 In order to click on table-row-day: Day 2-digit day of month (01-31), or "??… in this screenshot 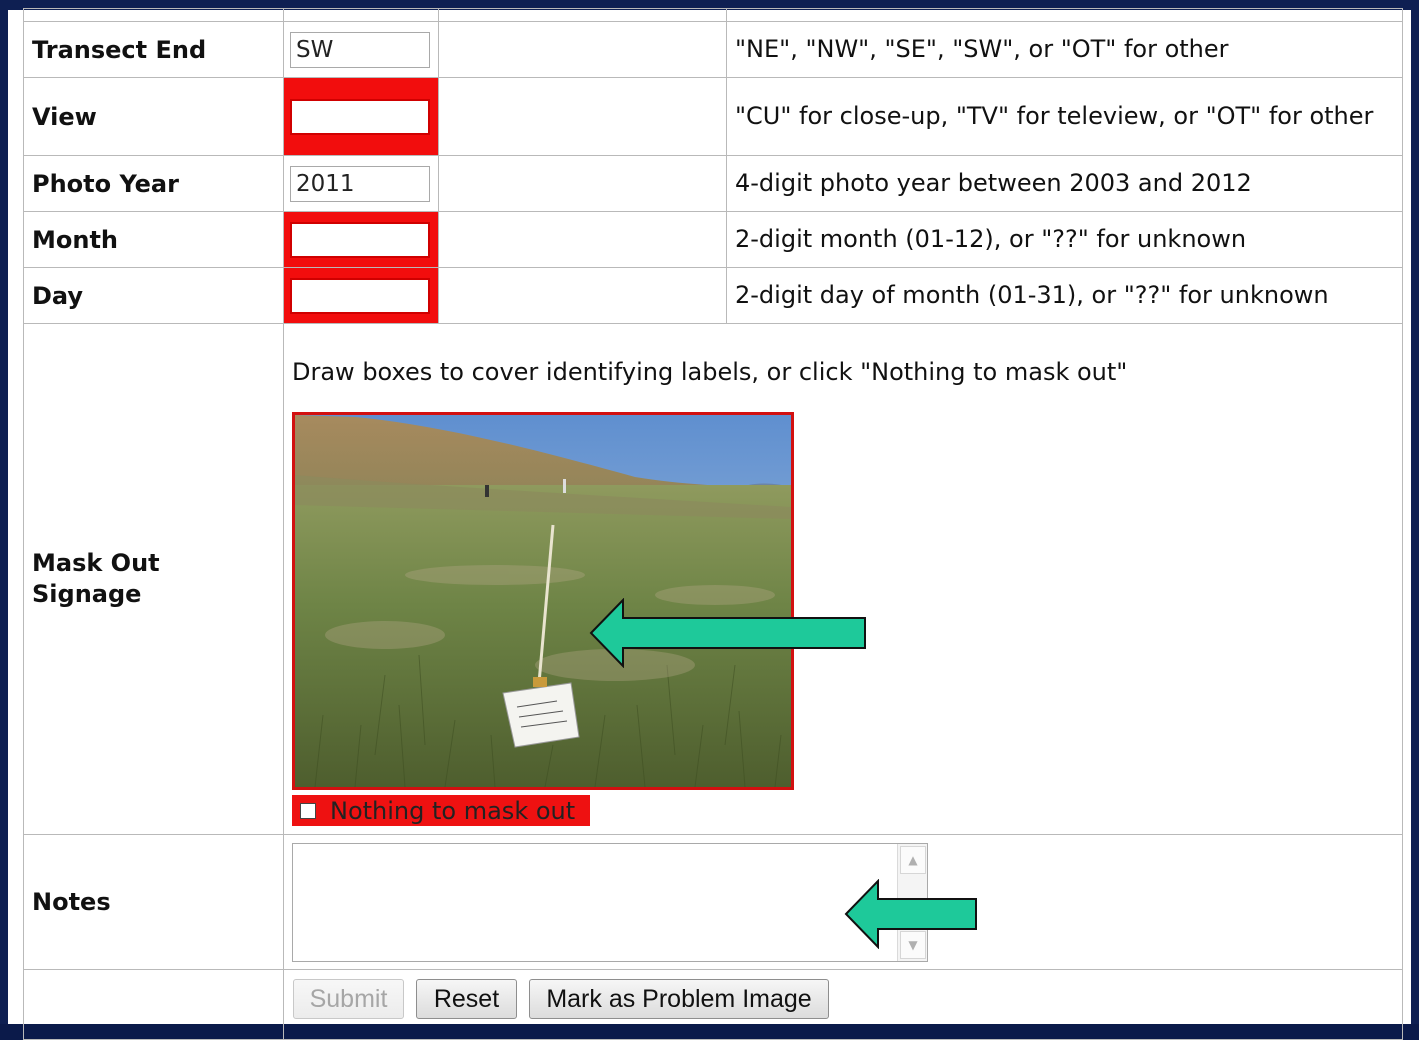, I will do `click(713, 295)`.